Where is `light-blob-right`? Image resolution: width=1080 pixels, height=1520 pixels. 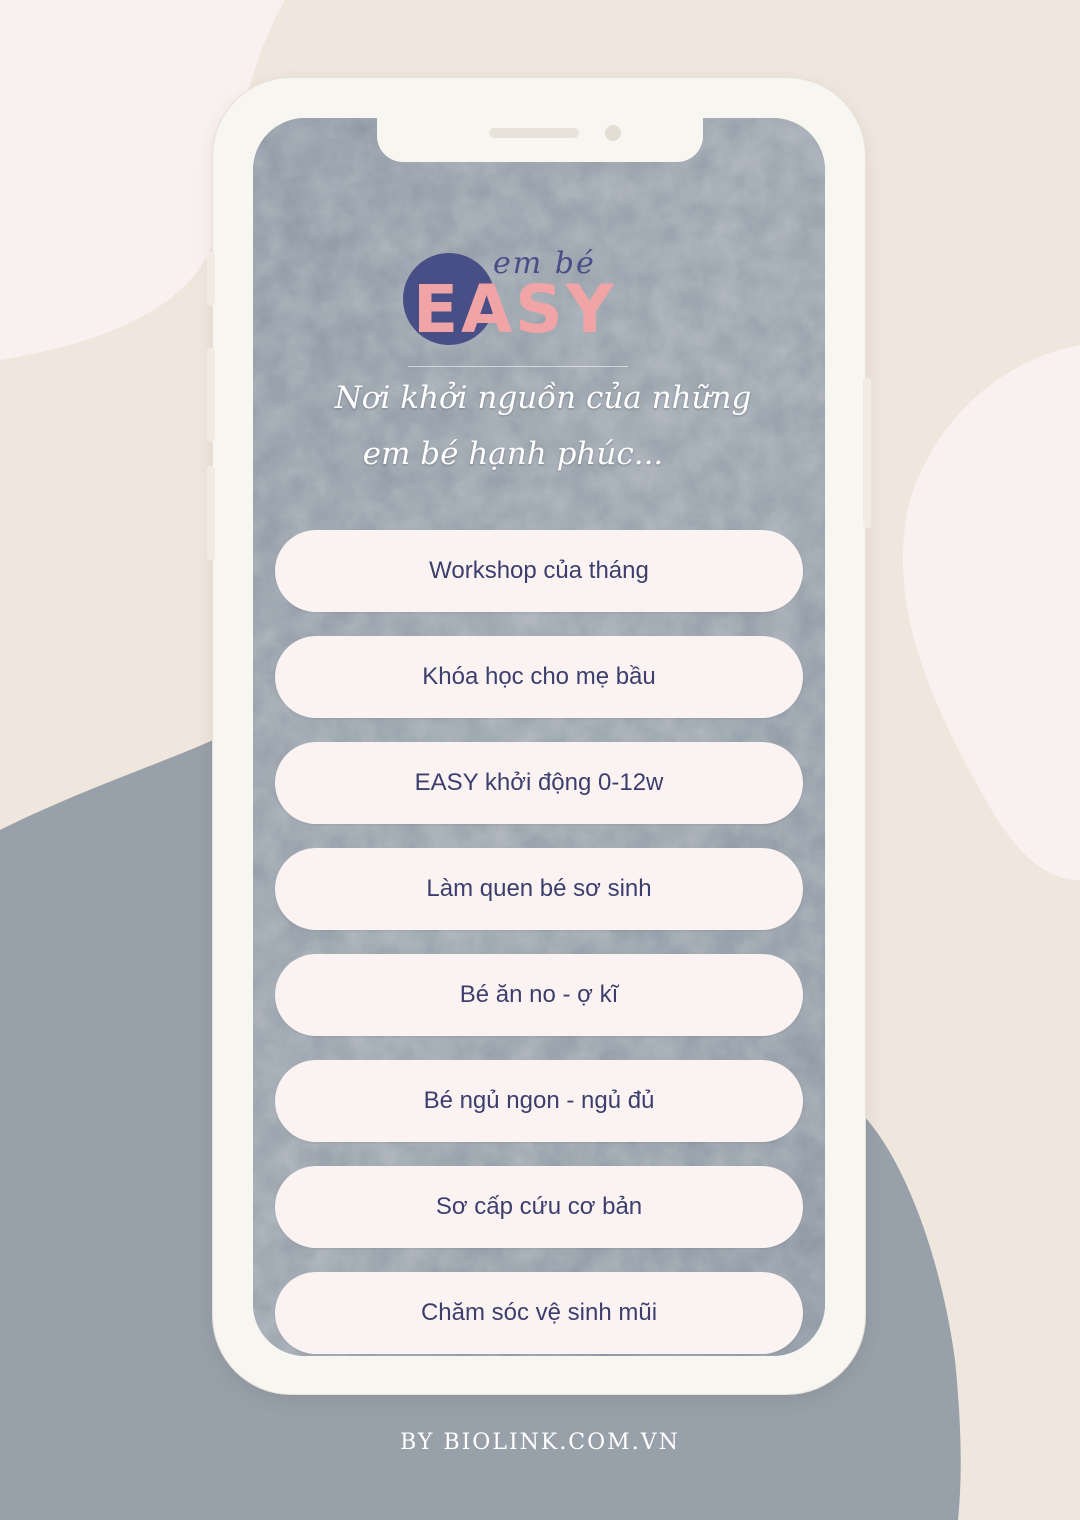
light-blob-right is located at coordinates (991, 612).